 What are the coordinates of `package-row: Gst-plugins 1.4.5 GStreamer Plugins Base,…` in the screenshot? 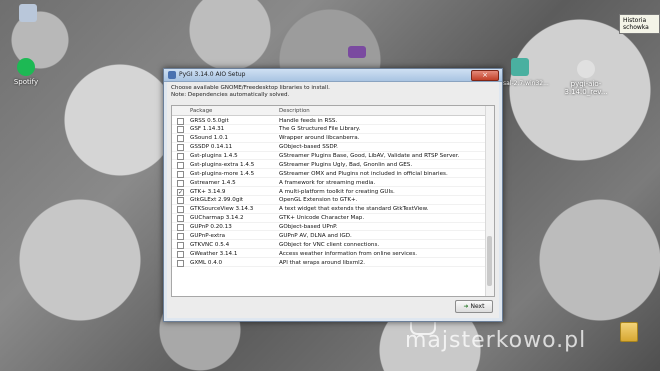 It's located at (329, 156).